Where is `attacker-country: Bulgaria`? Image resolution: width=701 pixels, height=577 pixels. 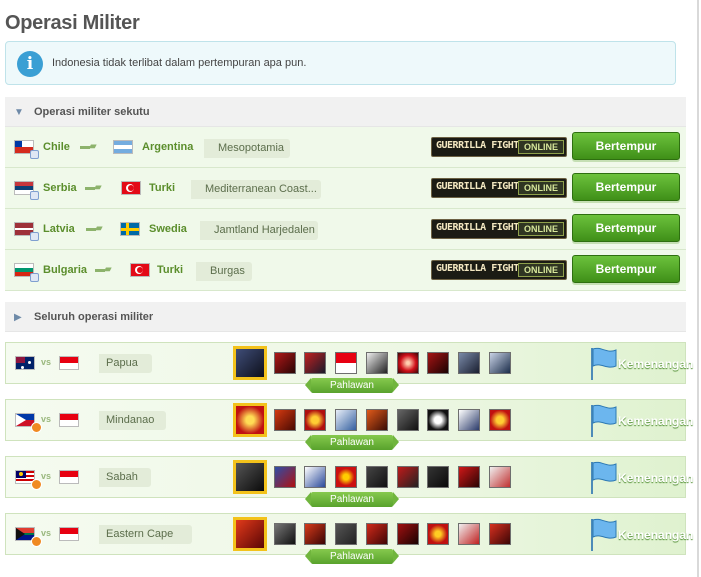 attacker-country: Bulgaria is located at coordinates (65, 270).